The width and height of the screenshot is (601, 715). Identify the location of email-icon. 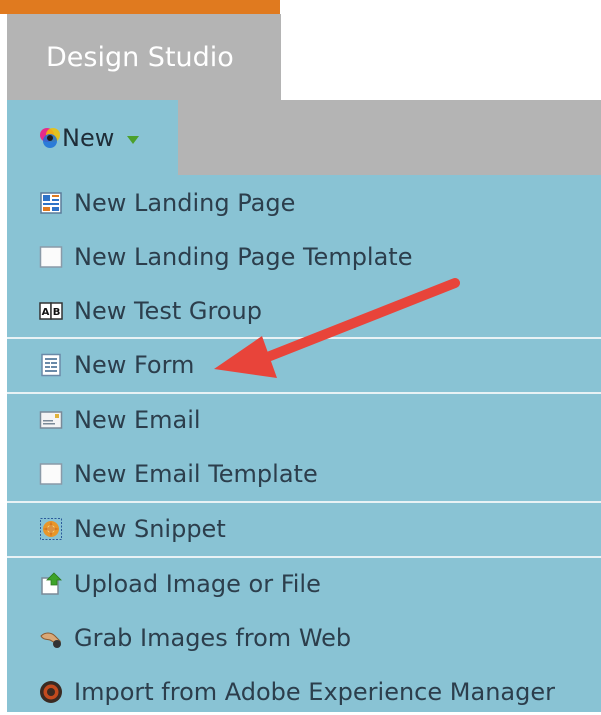
(51, 420).